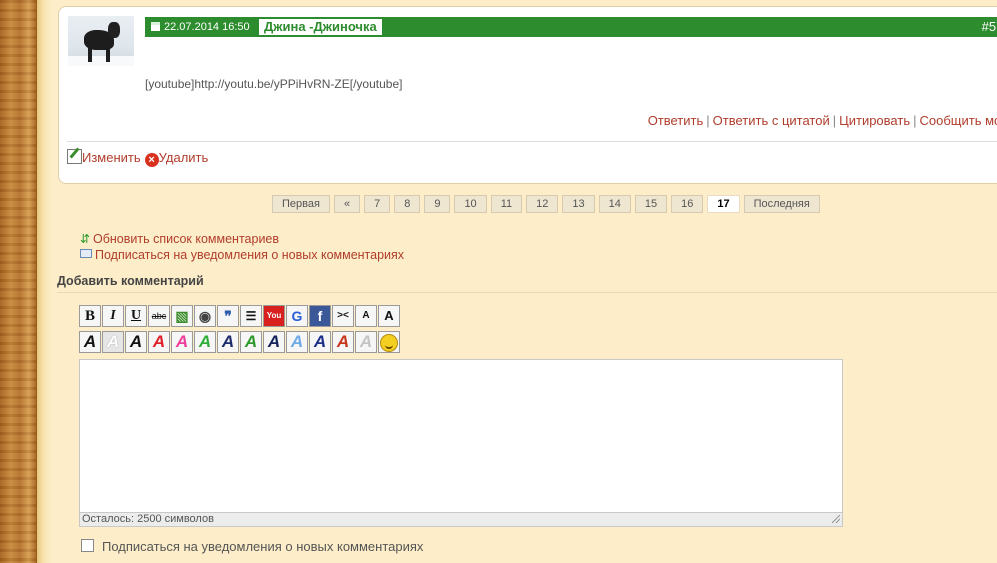 This screenshot has width=997, height=563. I want to click on list-button: ☰, so click(251, 316).